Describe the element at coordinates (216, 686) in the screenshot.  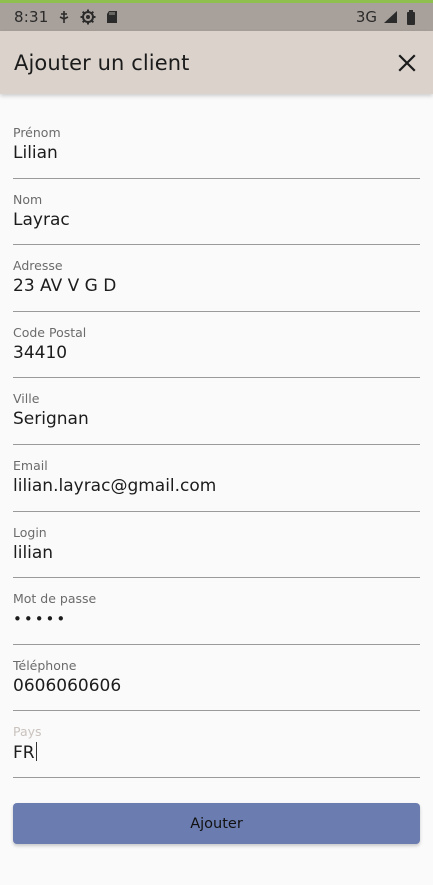
I see `phone-input: 0606060606` at that location.